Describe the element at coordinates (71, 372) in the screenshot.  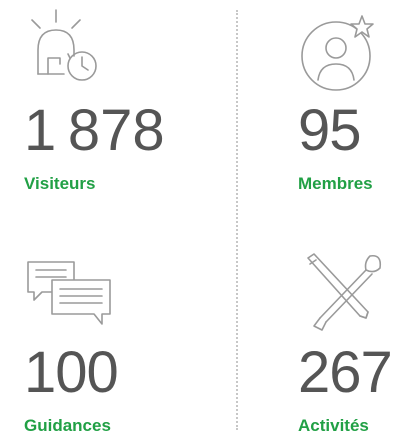
I see `guidances-count: 100` at that location.